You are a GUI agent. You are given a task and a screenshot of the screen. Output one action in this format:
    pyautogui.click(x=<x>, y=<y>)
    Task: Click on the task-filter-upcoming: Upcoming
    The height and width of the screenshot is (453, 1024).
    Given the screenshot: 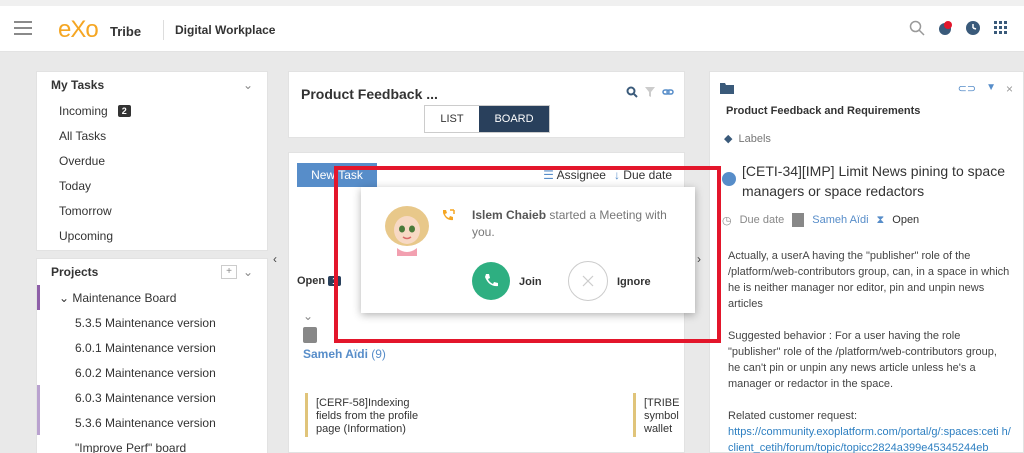 What is the action you would take?
    pyautogui.click(x=152, y=235)
    